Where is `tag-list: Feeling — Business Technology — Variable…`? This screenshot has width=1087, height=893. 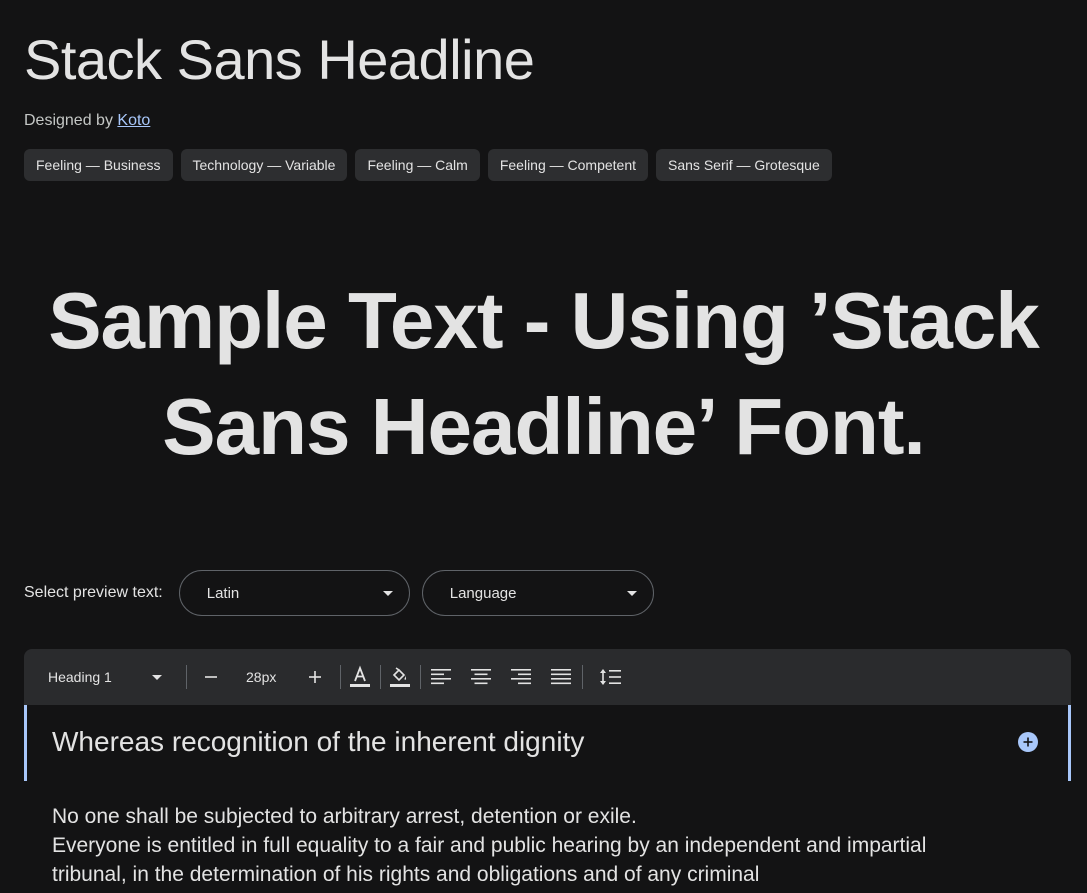 tag-list: Feeling — Business Technology — Variable… is located at coordinates (428, 165).